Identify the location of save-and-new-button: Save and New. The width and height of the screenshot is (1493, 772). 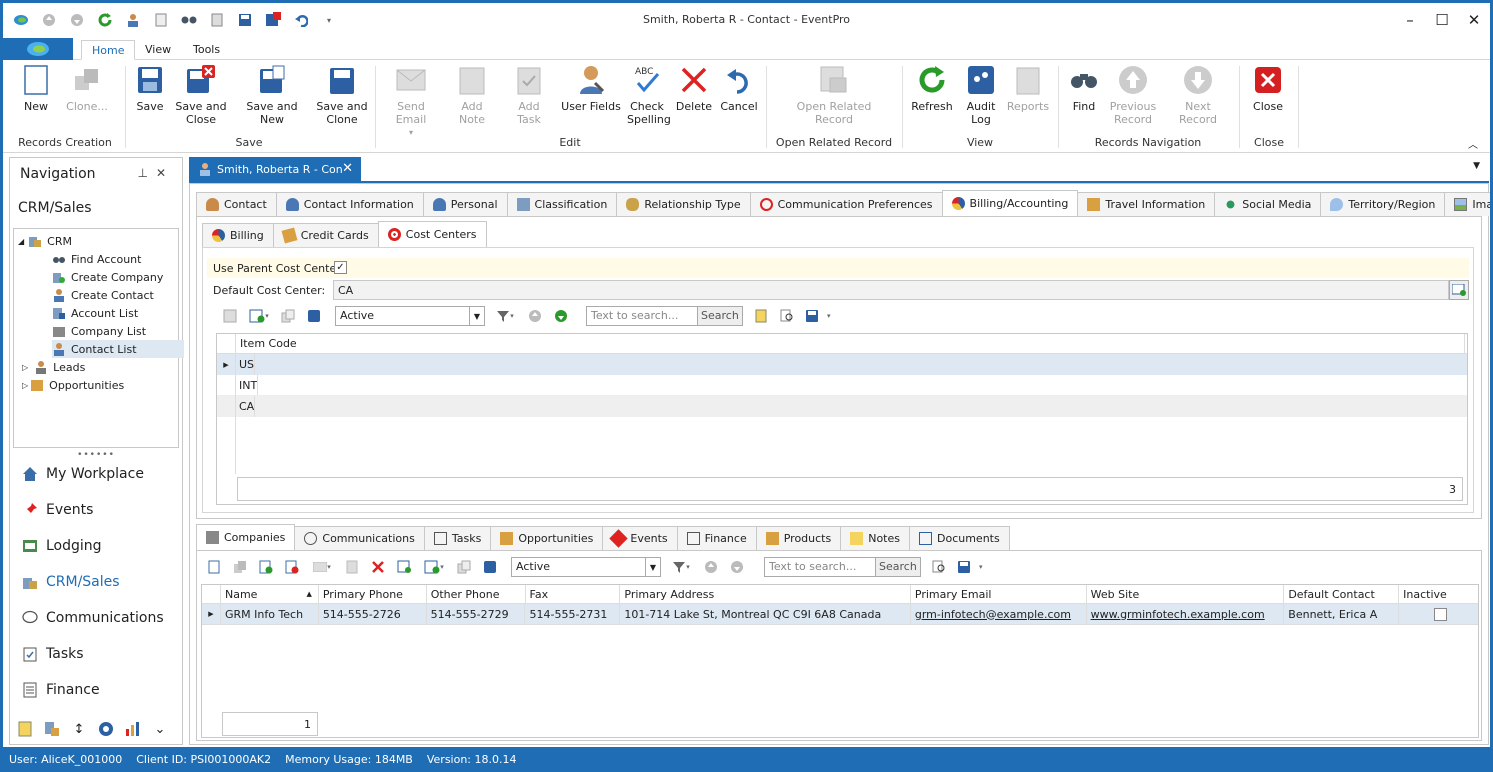
(272, 95).